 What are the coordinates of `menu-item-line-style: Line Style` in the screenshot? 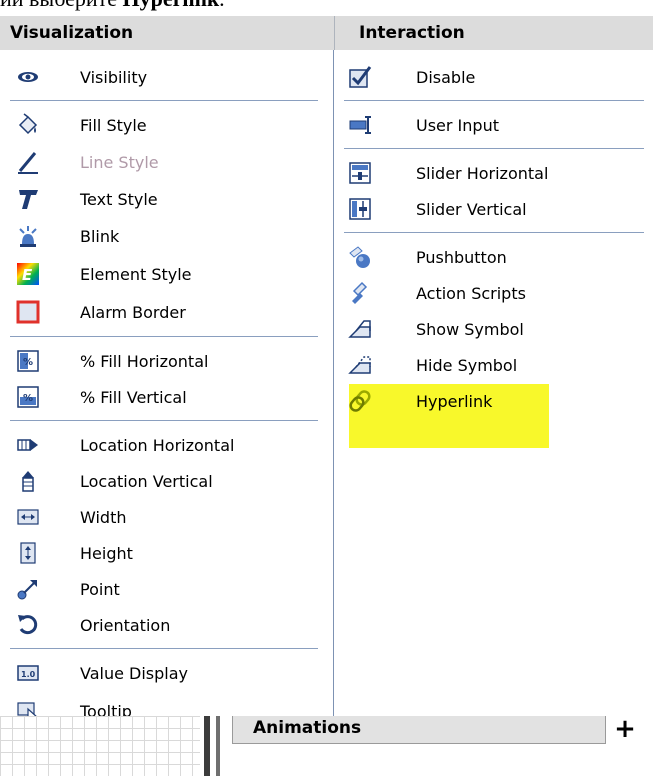 It's located at (87, 162).